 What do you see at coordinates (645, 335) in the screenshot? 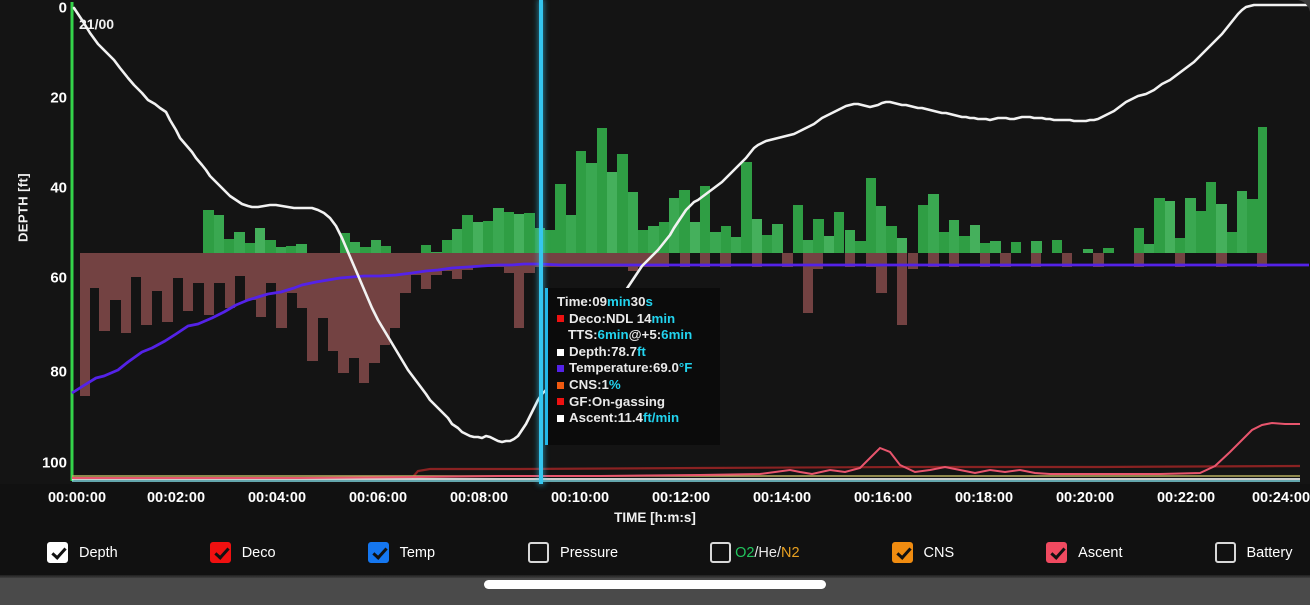
I see `tooltip-tts-mid: @+5:` at bounding box center [645, 335].